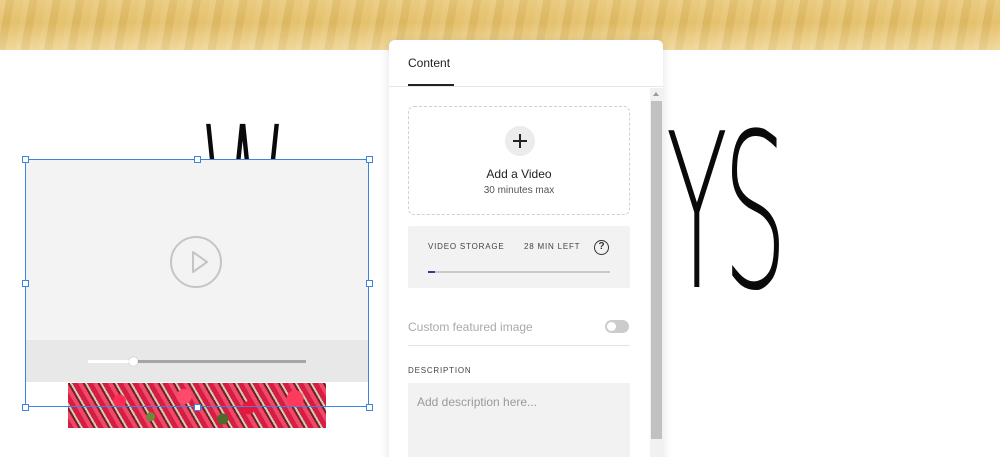 The width and height of the screenshot is (1000, 457). Describe the element at coordinates (432, 271) in the screenshot. I see `storage-progress-fill` at that location.